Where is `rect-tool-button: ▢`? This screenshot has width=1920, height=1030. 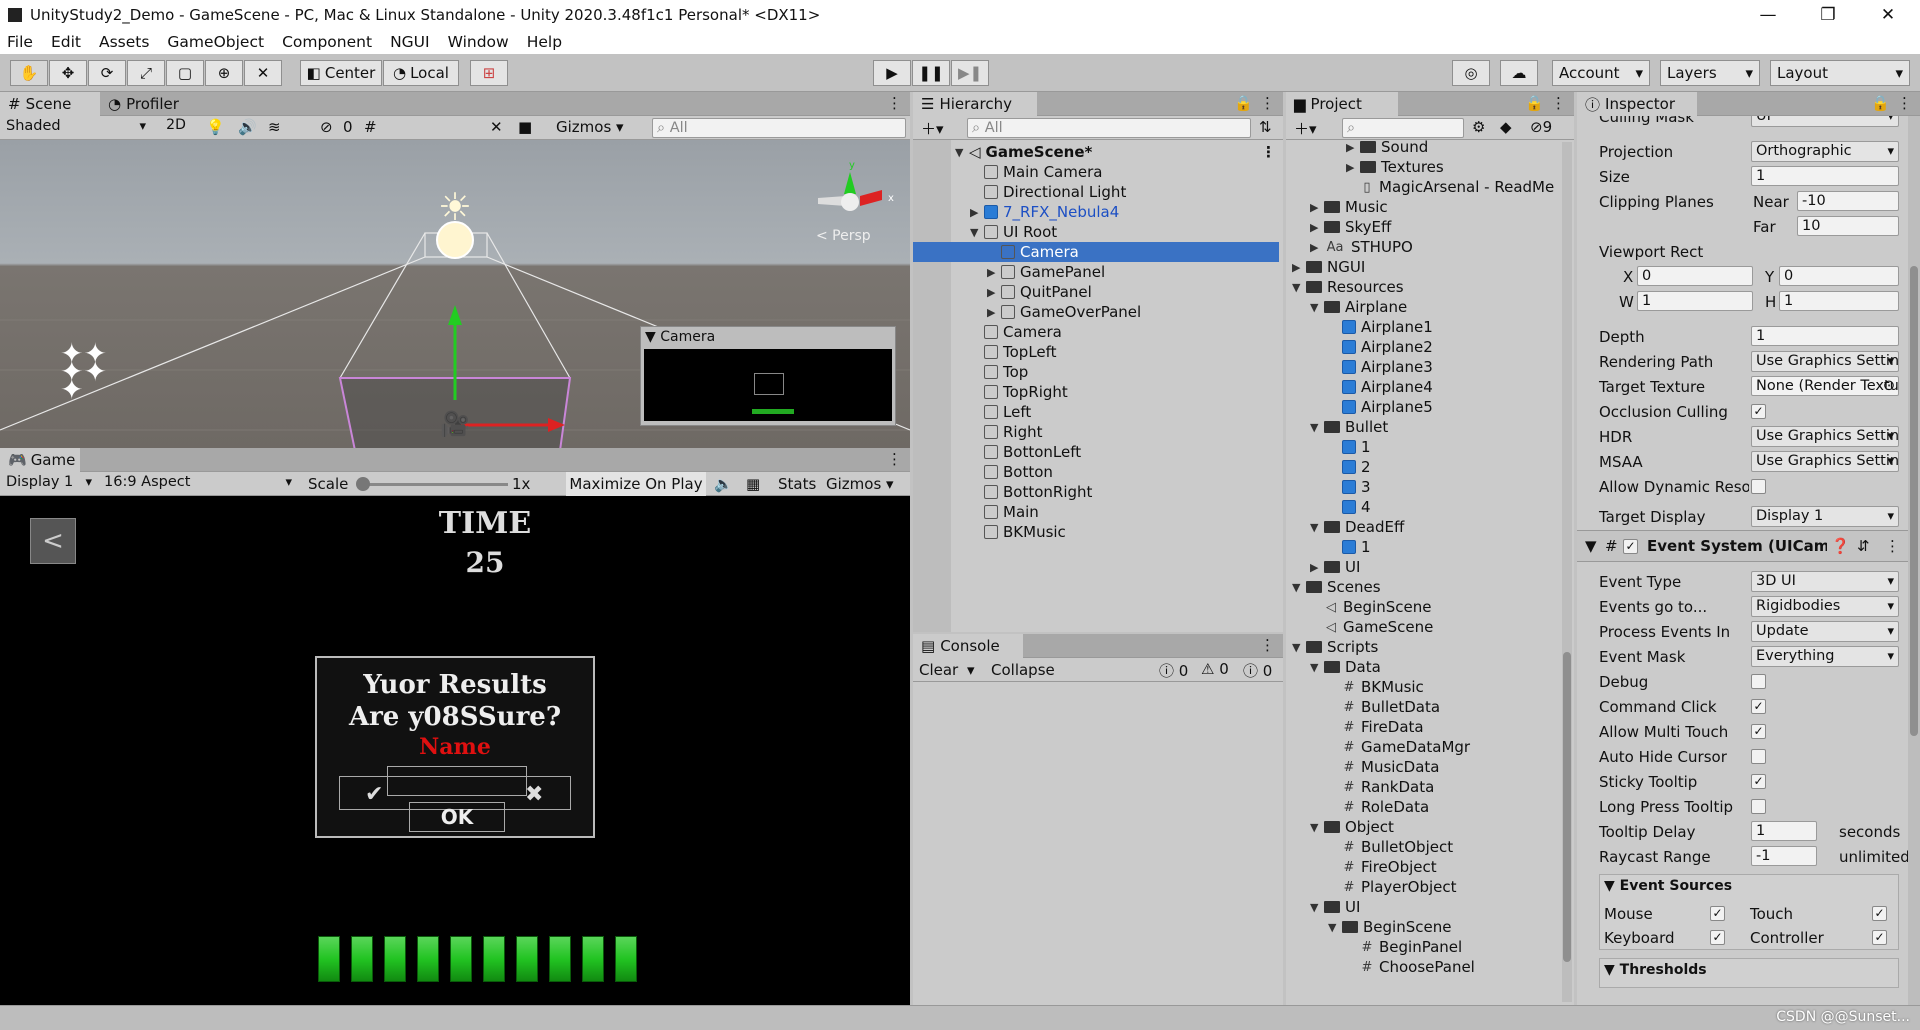
rect-tool-button: ▢ is located at coordinates (185, 73).